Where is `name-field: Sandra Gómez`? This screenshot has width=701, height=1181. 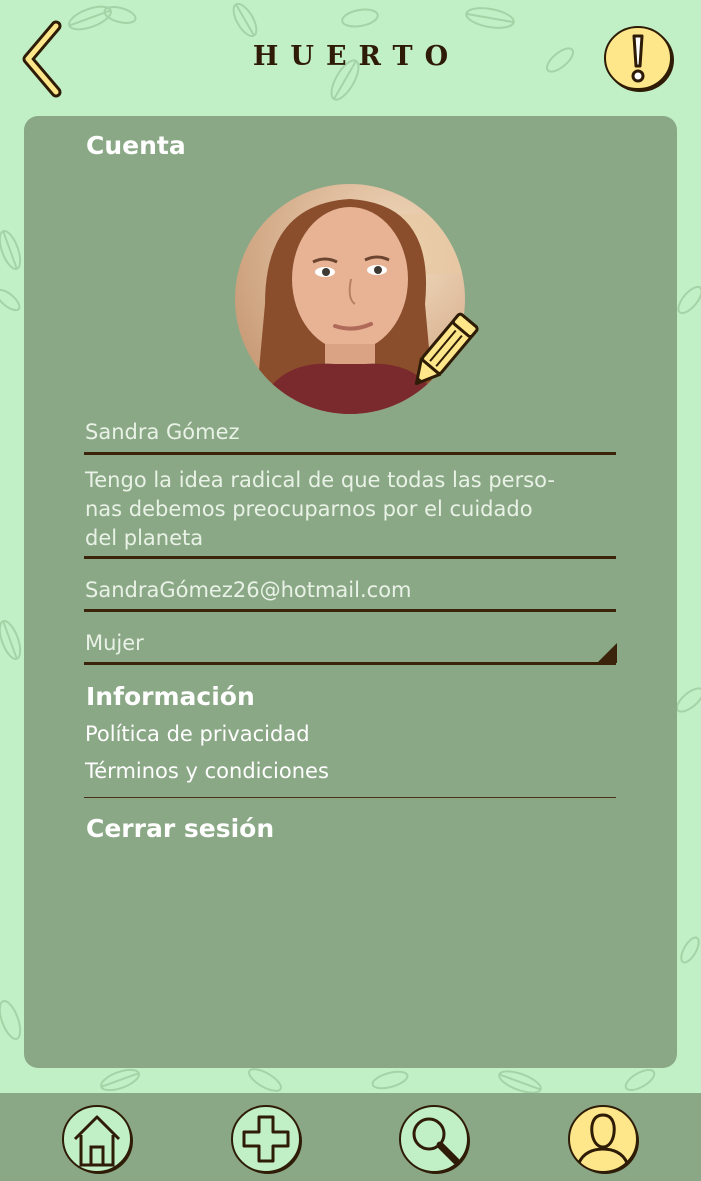 name-field: Sandra Gómez is located at coordinates (350, 436).